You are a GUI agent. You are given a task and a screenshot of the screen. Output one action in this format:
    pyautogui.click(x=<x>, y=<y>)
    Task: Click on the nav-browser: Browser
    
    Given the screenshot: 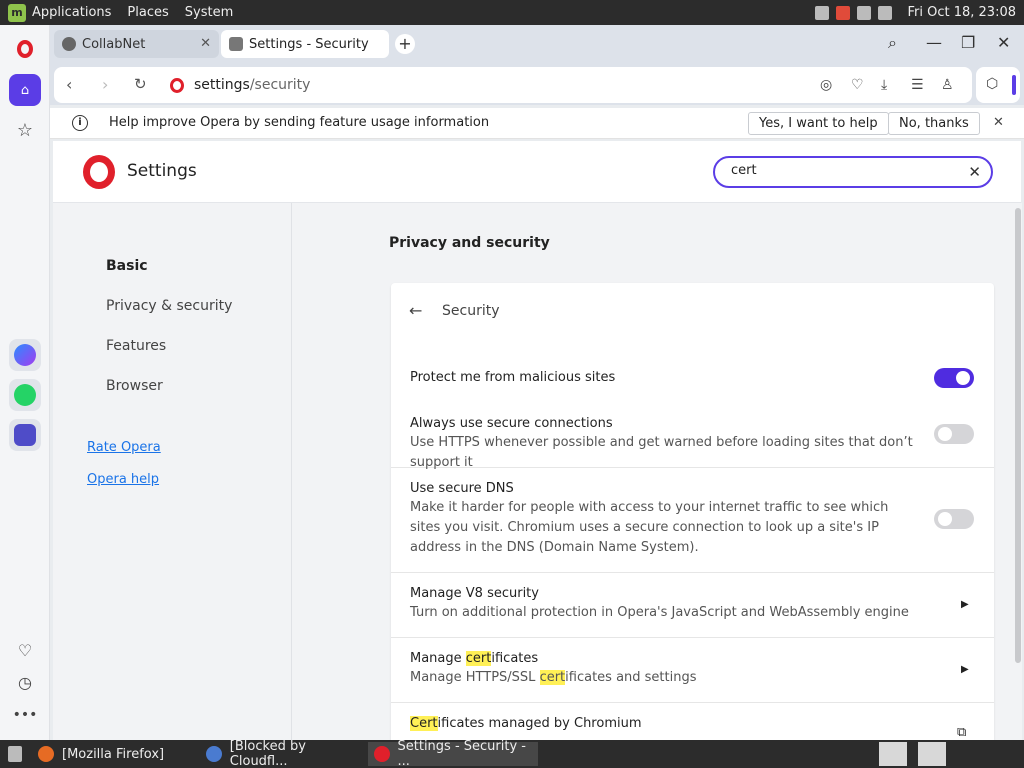 What is the action you would take?
    pyautogui.click(x=134, y=386)
    